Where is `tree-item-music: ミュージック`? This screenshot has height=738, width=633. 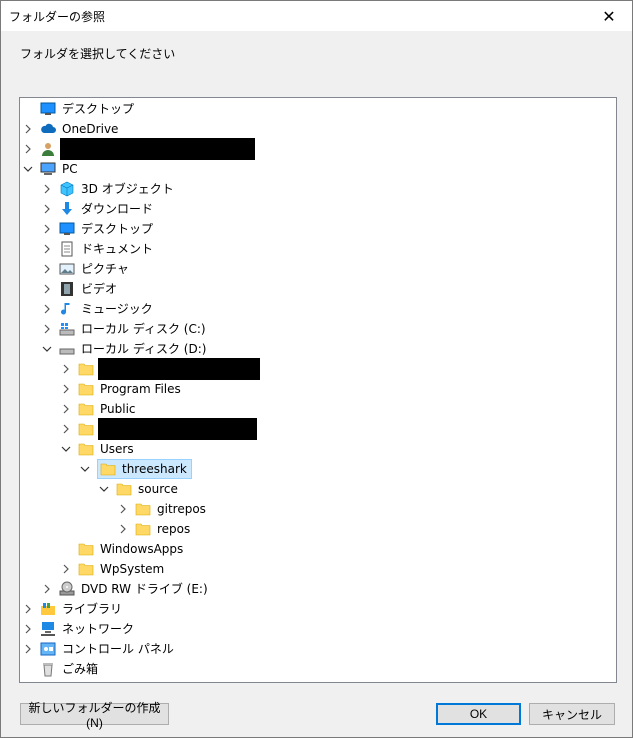
tree-item-music: ミュージック is located at coordinates (98, 309).